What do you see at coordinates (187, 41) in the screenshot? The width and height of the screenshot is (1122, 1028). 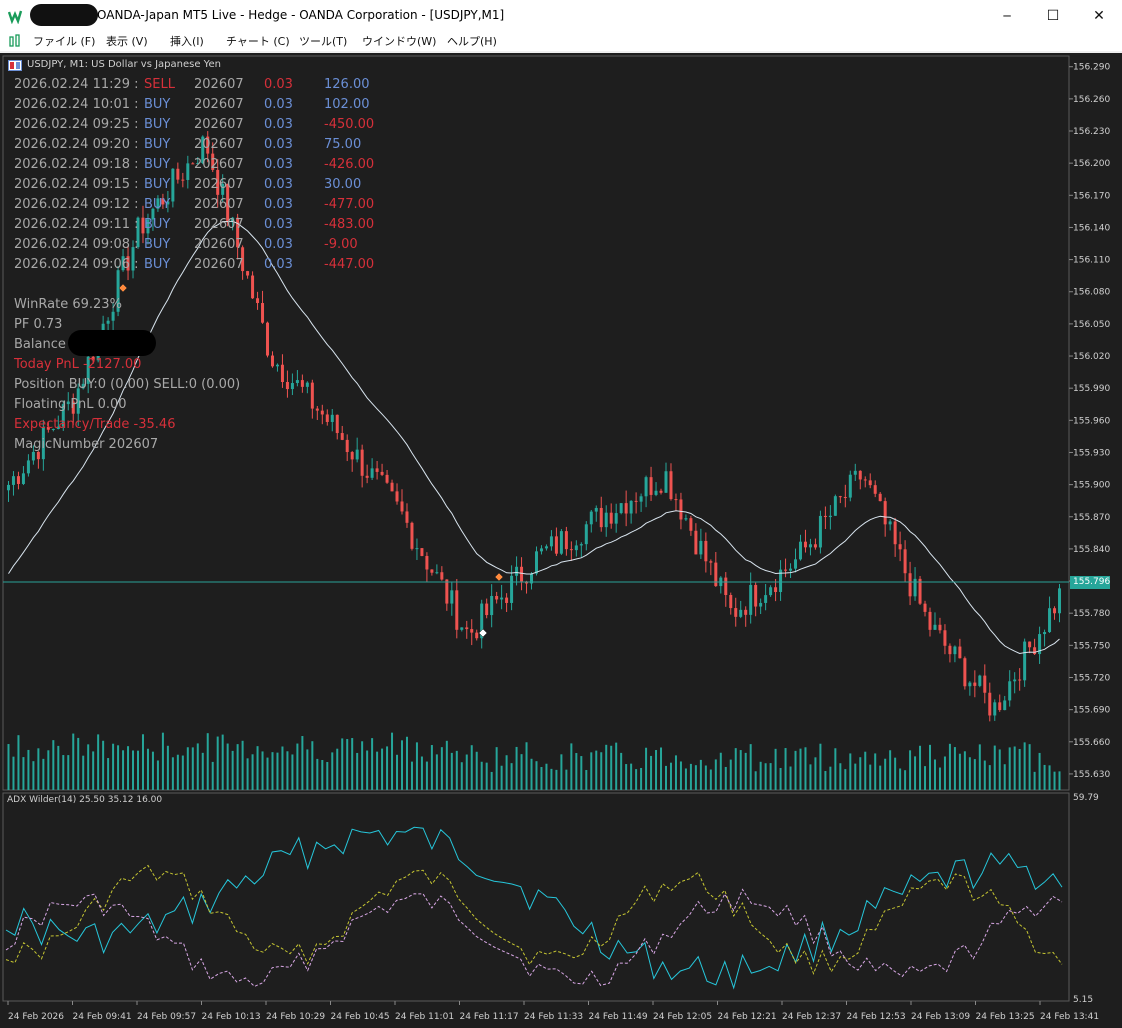 I see `menu-insert: 挿入(I)` at bounding box center [187, 41].